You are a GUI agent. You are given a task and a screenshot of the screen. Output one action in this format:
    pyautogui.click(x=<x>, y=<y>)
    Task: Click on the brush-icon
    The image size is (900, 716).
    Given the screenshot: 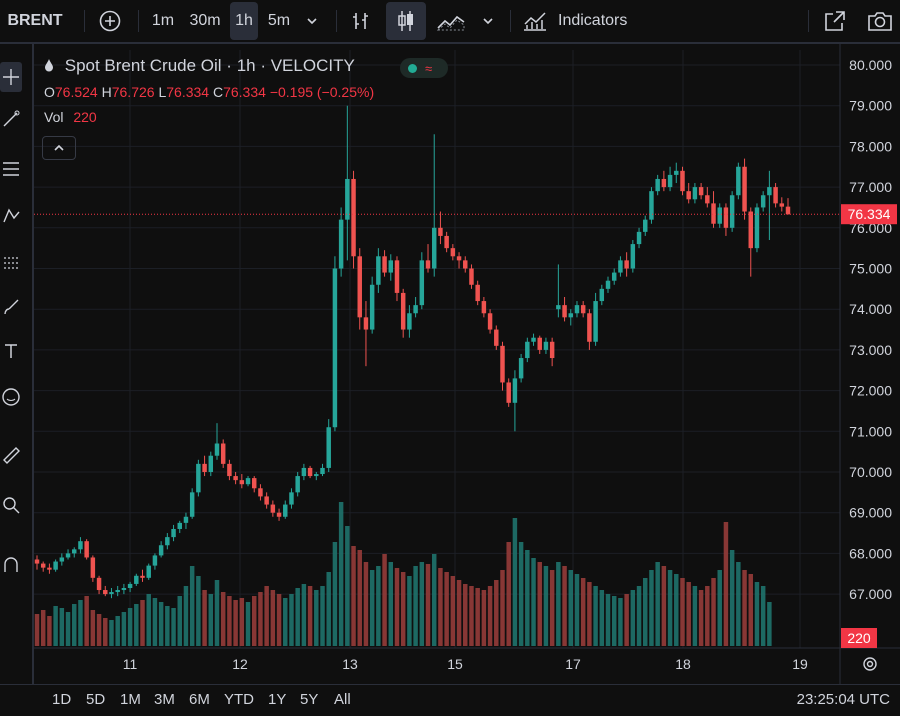 What is the action you would take?
    pyautogui.click(x=11, y=307)
    